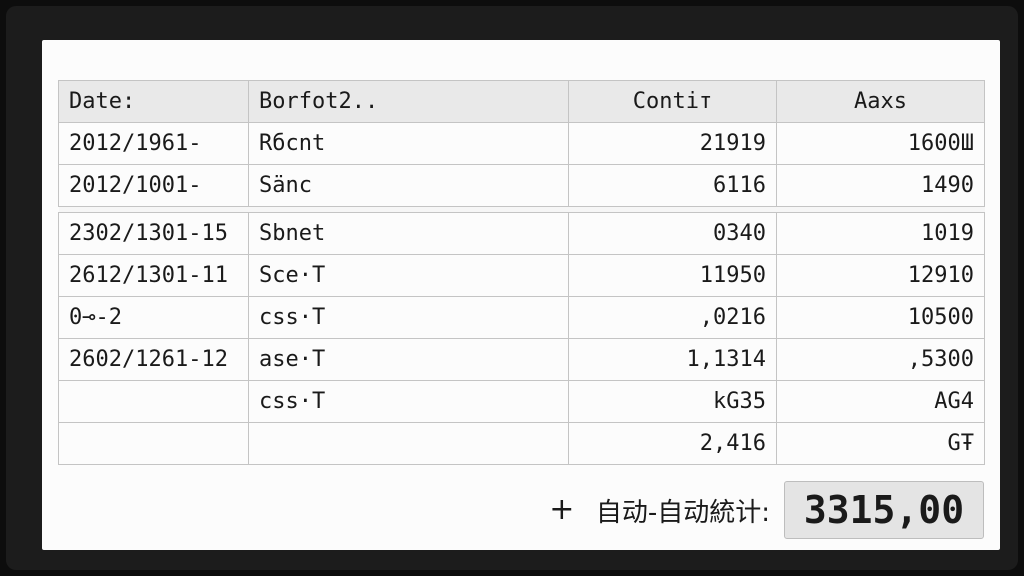 The width and height of the screenshot is (1024, 576). I want to click on table-row: 2302/1301-15 Sbnet 0340 1019, so click(521, 233).